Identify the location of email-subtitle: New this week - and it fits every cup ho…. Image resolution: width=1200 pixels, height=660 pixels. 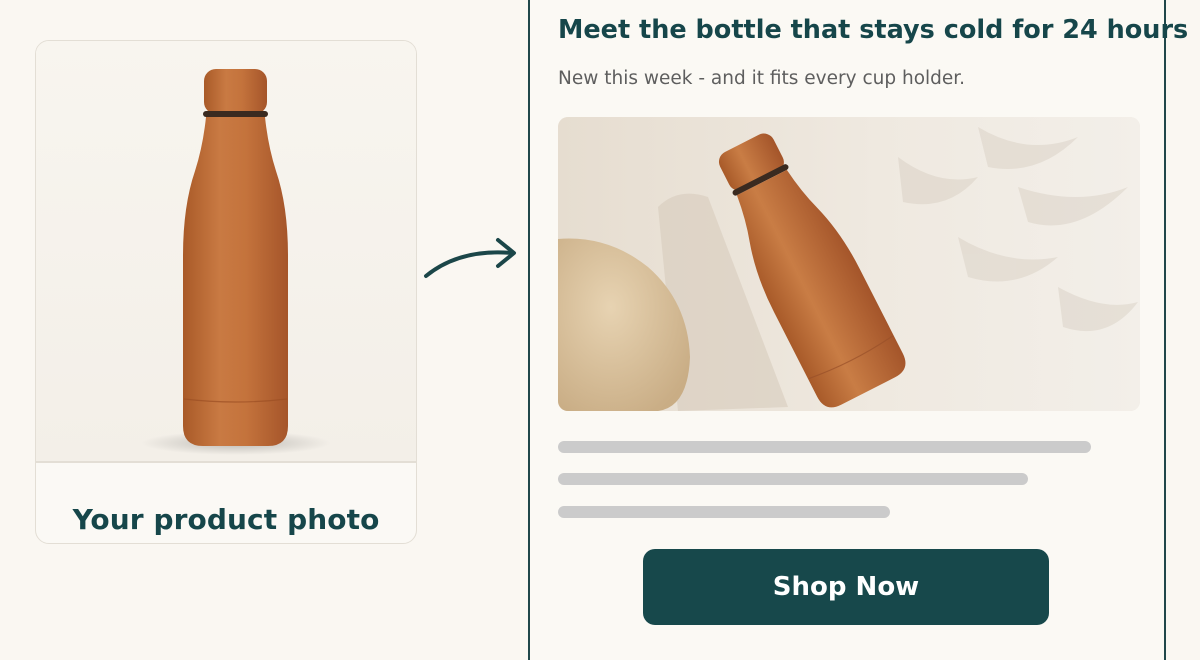
(762, 78).